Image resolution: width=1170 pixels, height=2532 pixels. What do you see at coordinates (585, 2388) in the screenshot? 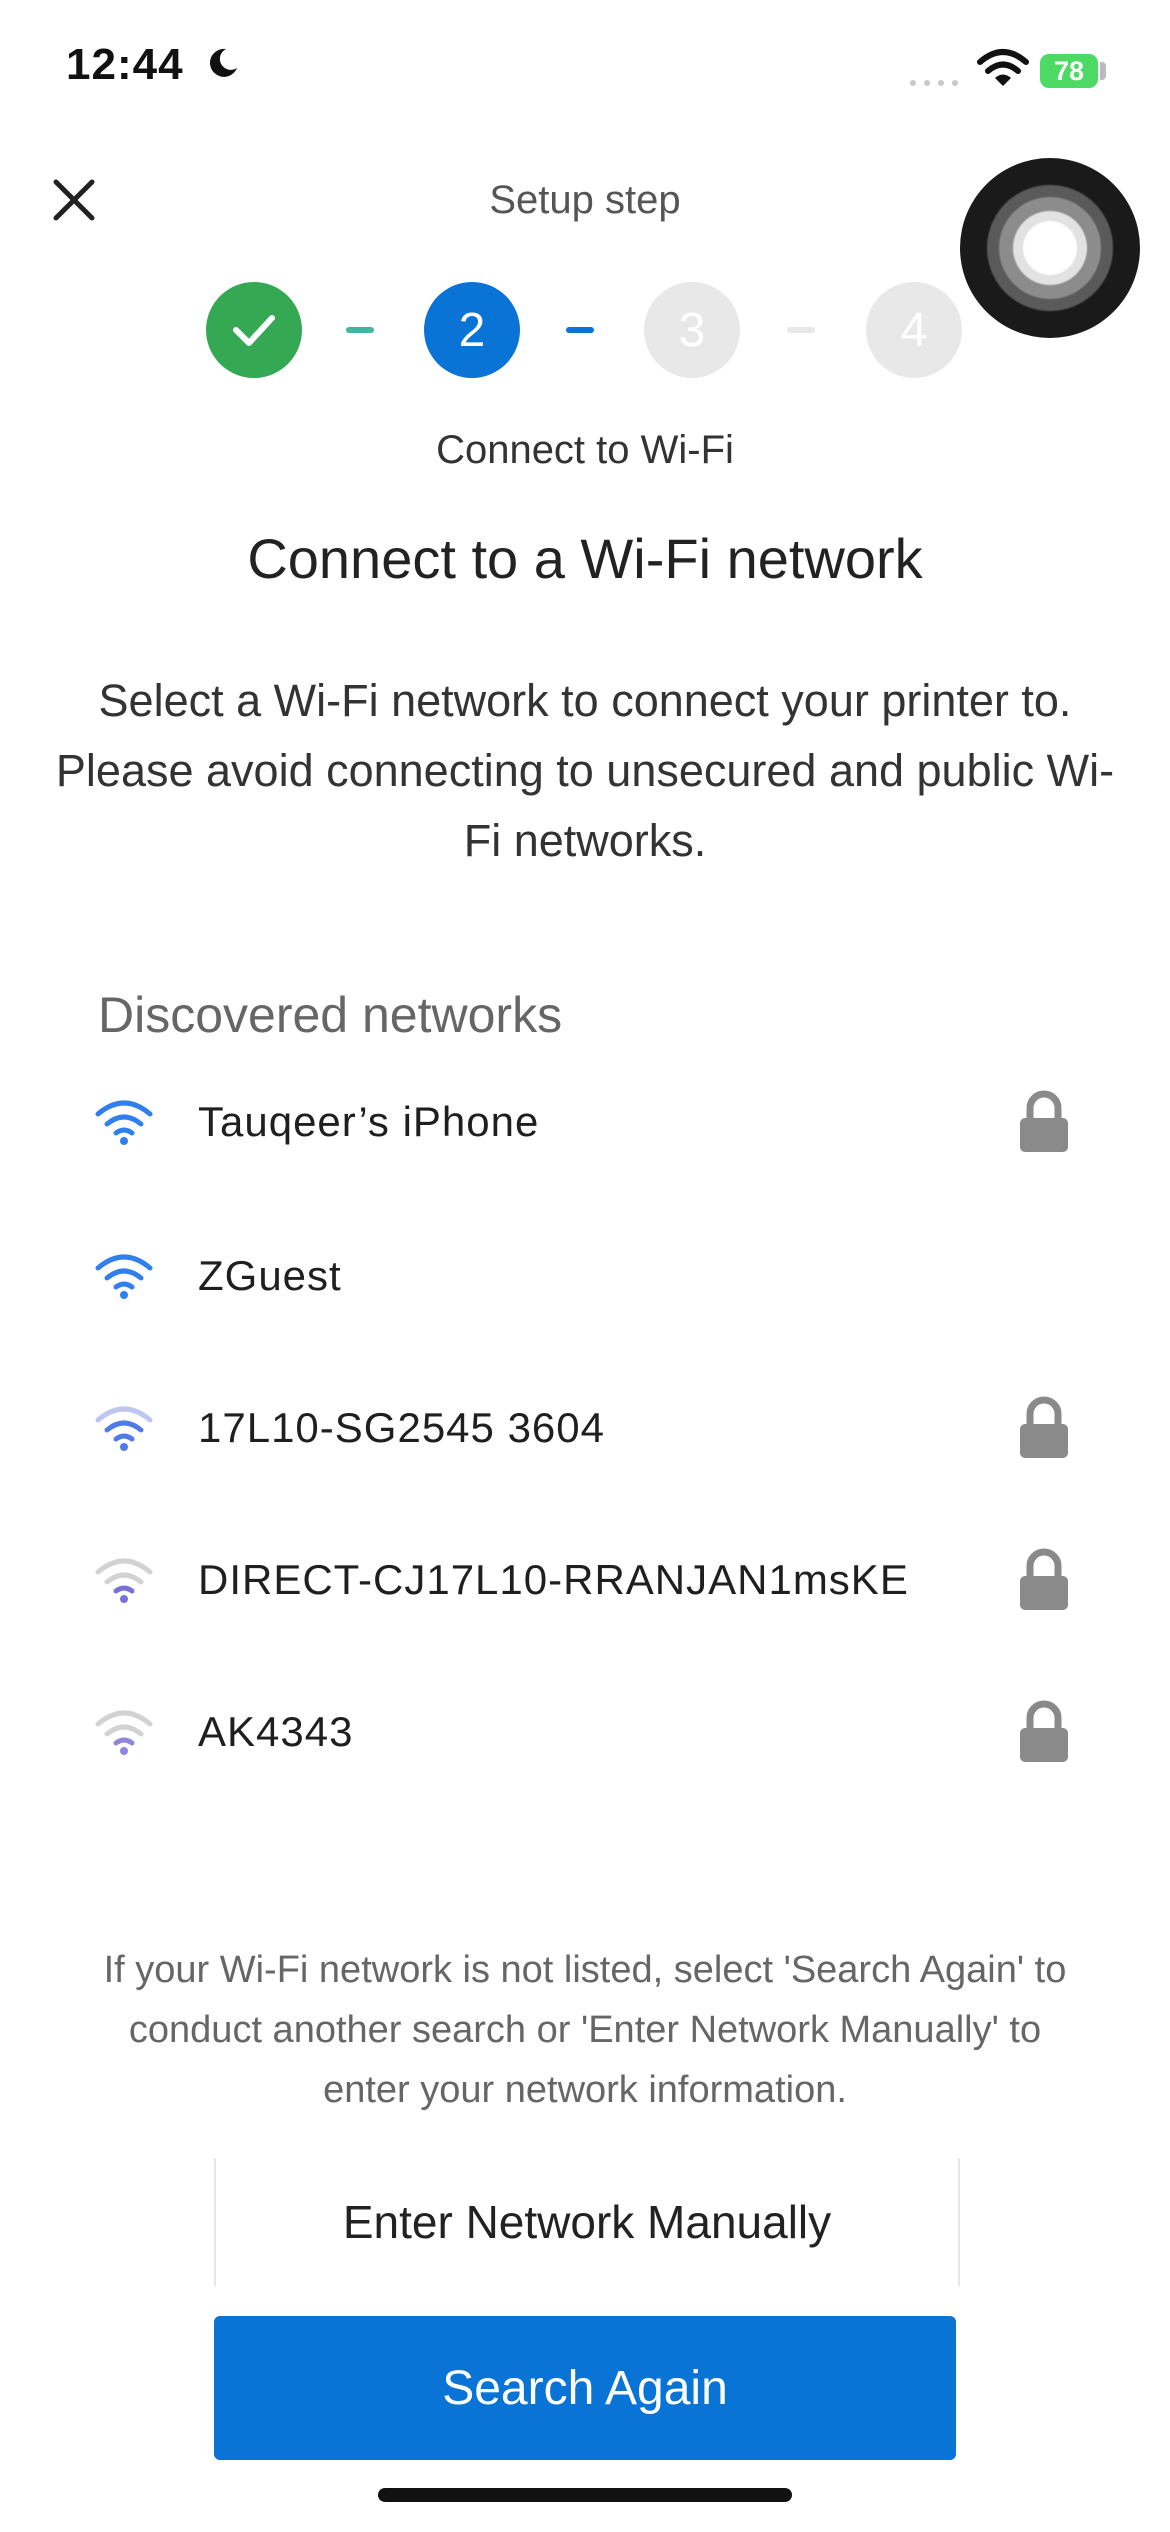
I see `search-again-button: Search Again` at bounding box center [585, 2388].